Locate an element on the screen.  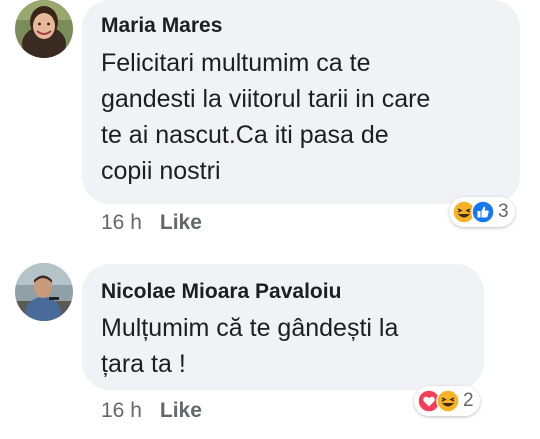
comment-text-line: Mulțumim că te gândești la is located at coordinates (250, 328).